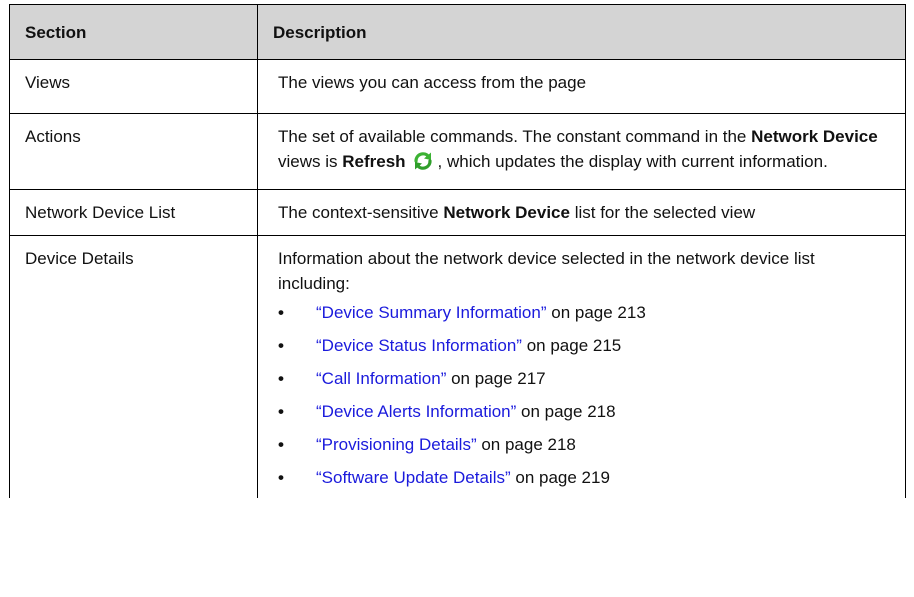  I want to click on text: The context-sensitive, so click(361, 212).